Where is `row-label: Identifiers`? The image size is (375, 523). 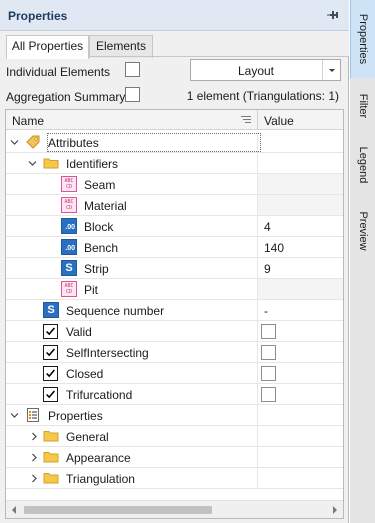 row-label: Identifiers is located at coordinates (92, 164).